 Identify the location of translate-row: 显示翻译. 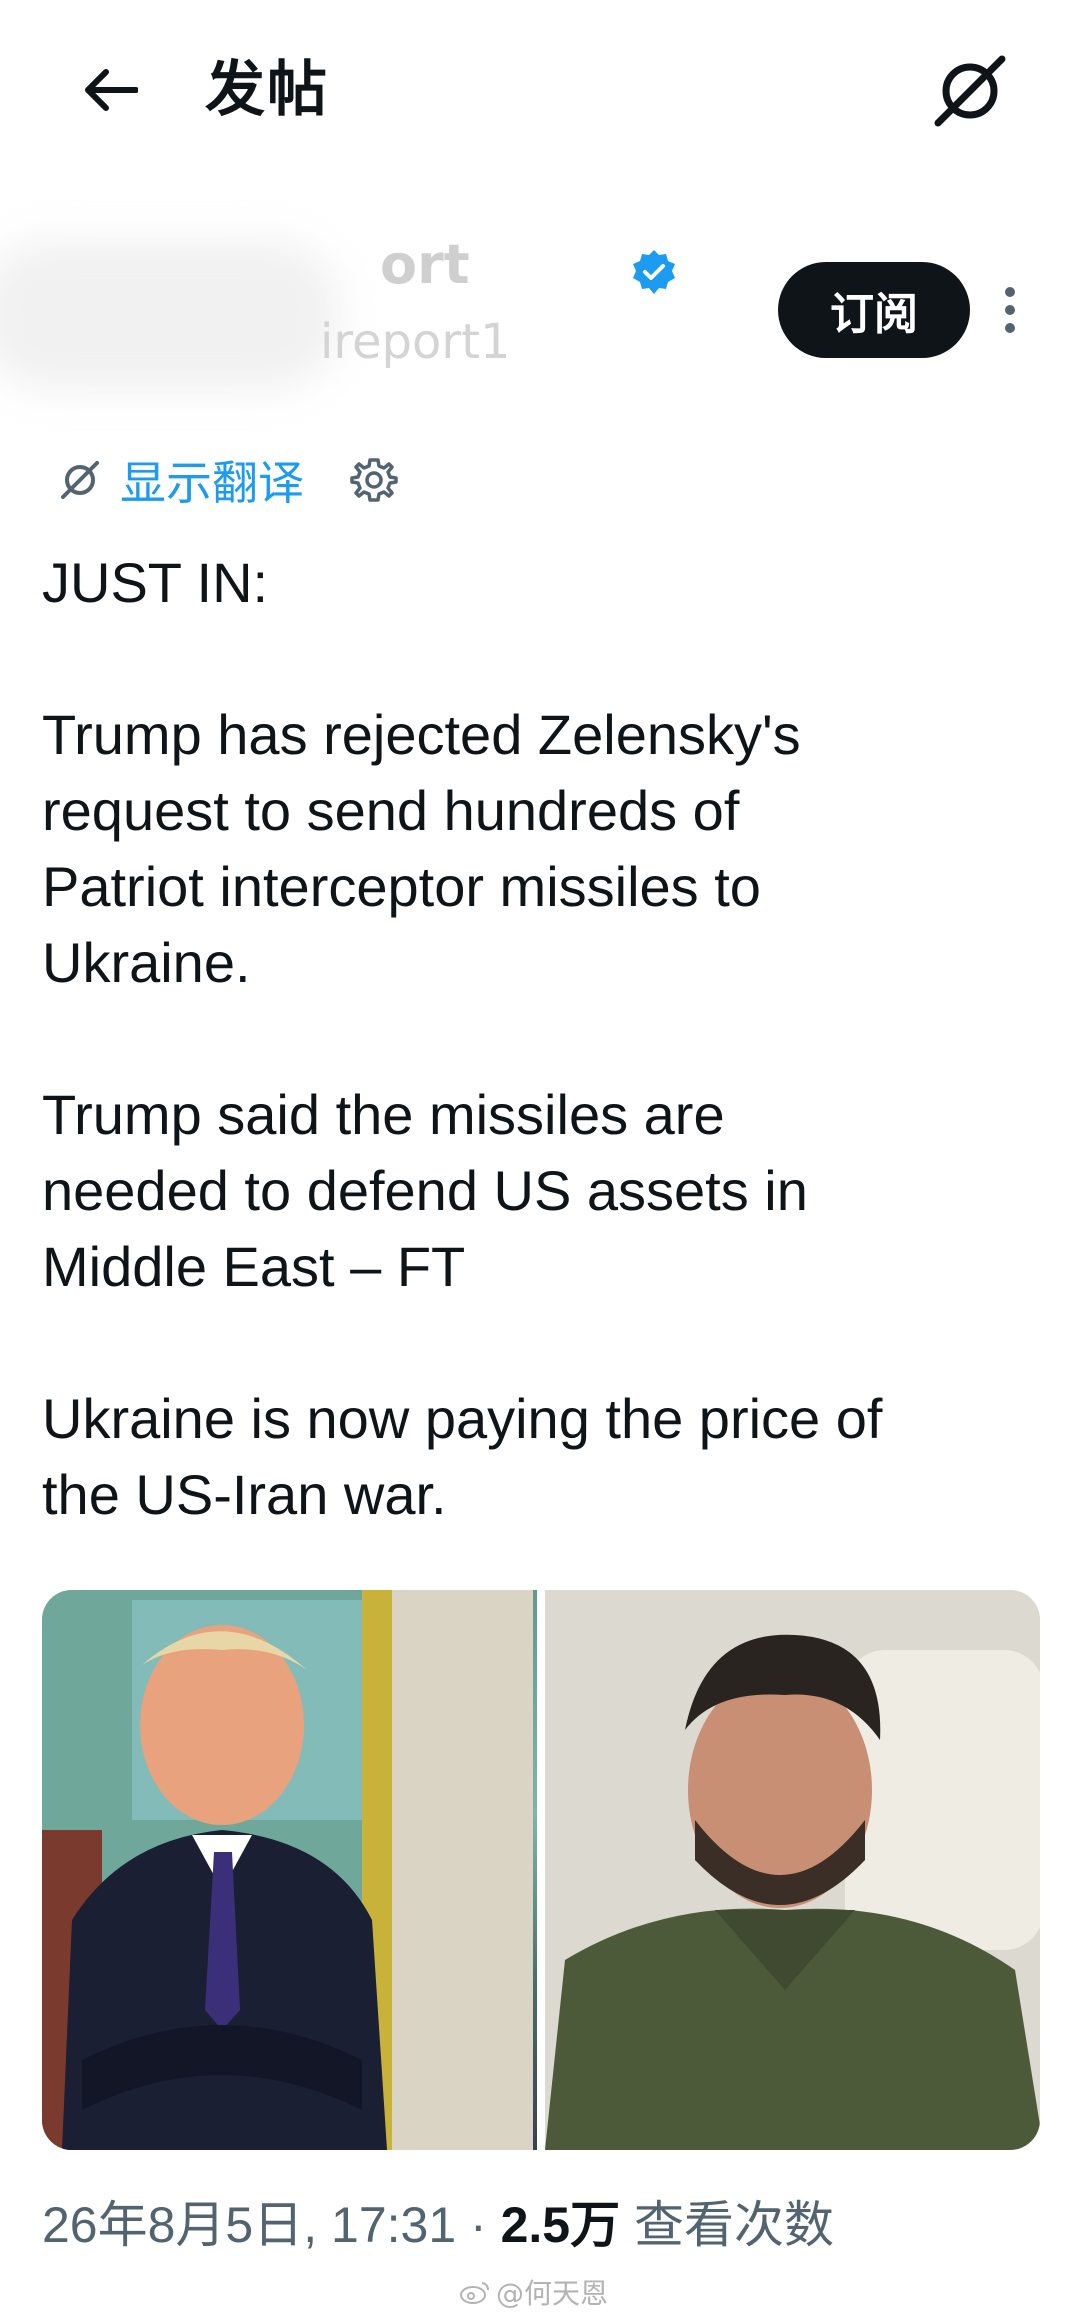
(230, 480).